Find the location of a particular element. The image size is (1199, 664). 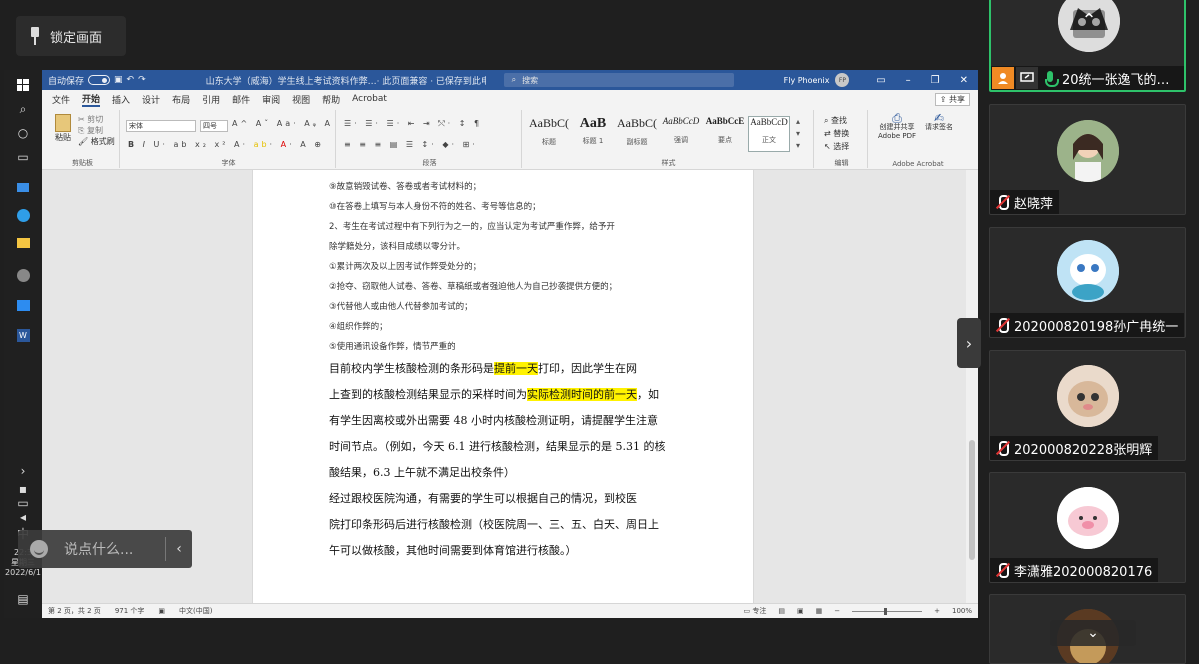

acrobat-group-label: Adobe Acrobat is located at coordinates (918, 164).